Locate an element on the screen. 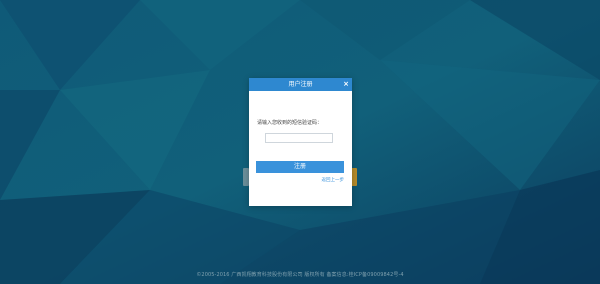 The width and height of the screenshot is (600, 284). modal-header: 用户注册 × is located at coordinates (300, 84).